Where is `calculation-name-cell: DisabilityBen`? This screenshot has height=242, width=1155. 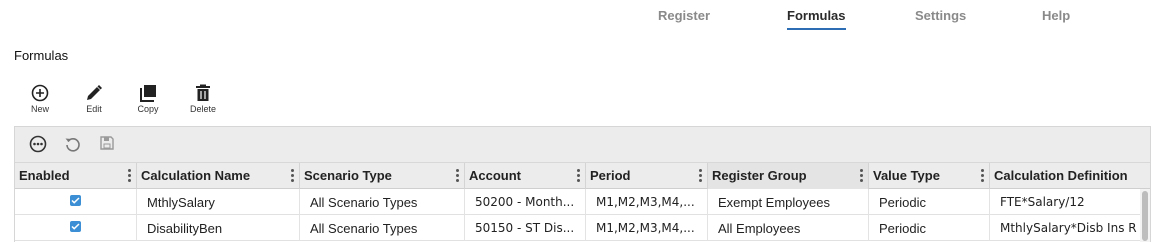 calculation-name-cell: DisabilityBen is located at coordinates (218, 228).